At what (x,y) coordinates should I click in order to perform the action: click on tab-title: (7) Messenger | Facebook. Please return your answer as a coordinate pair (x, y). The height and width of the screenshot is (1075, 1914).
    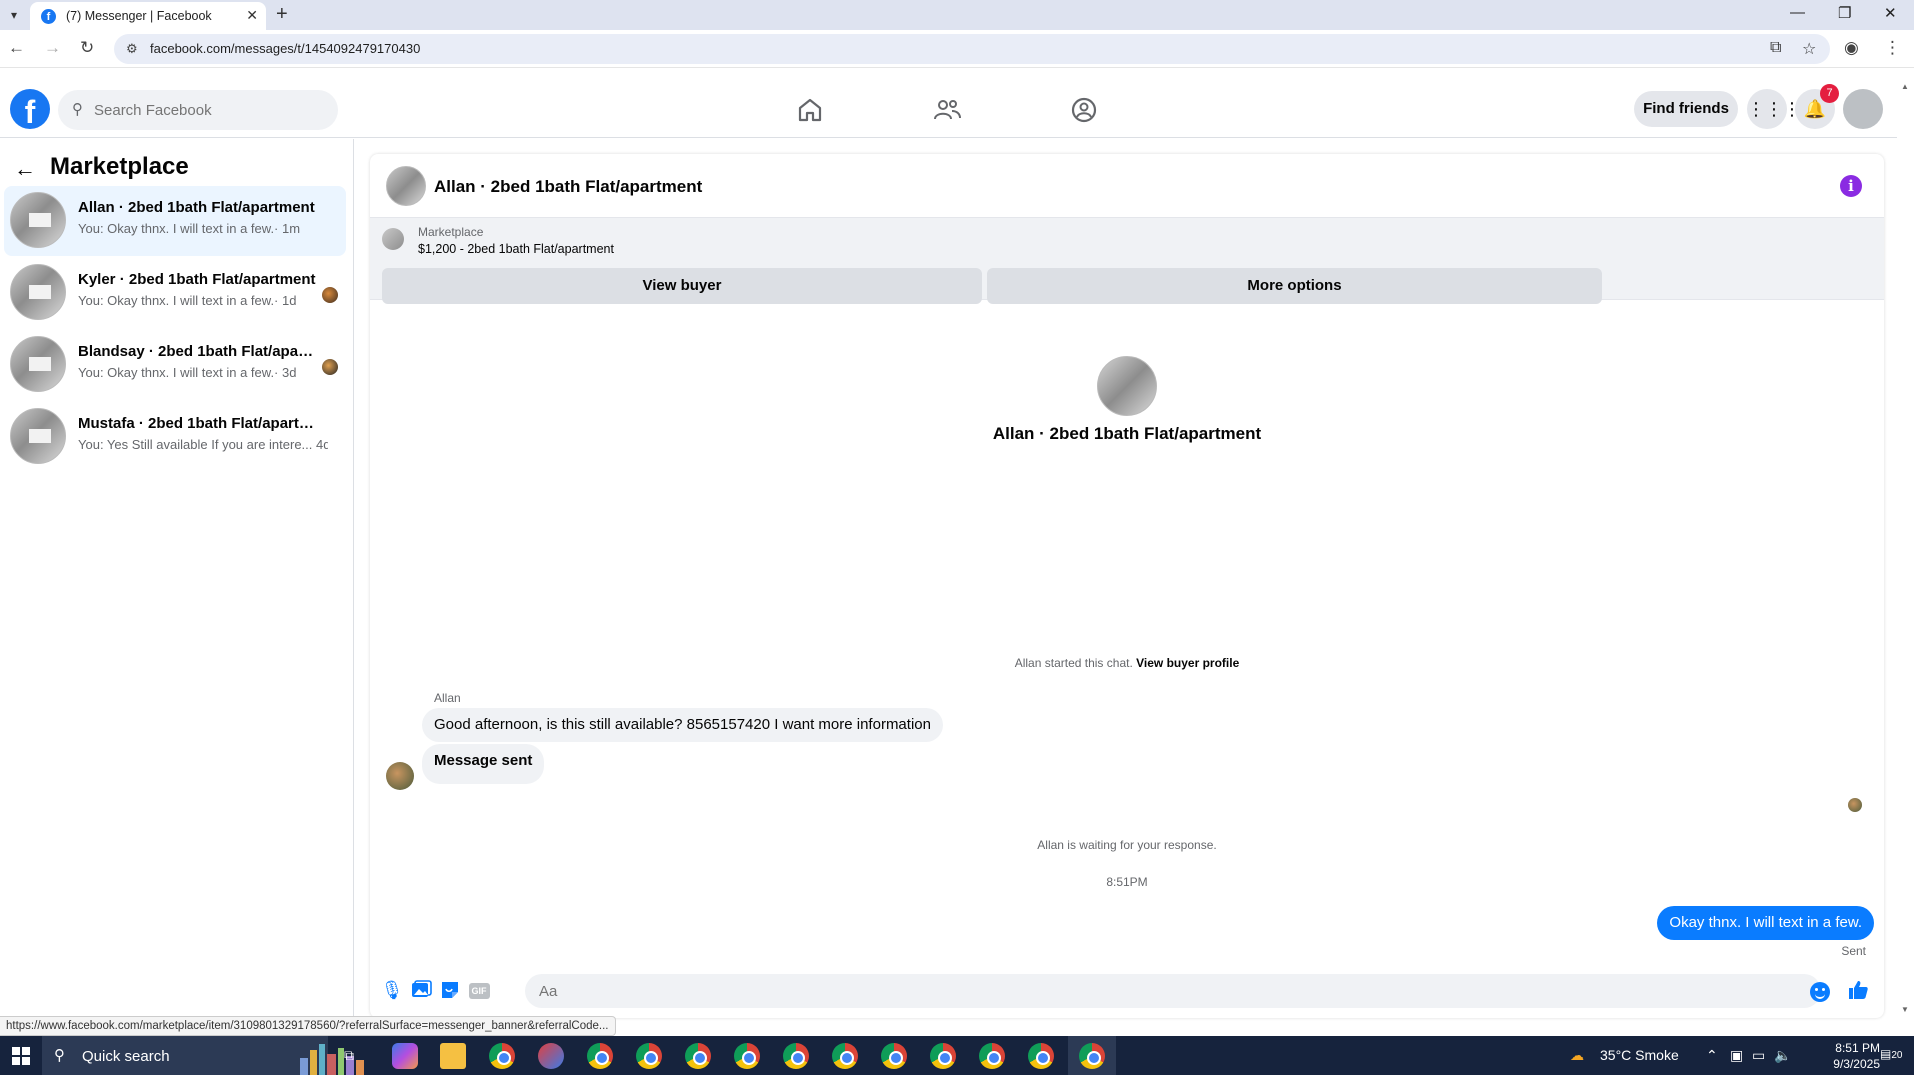
    Looking at the image, I should click on (139, 16).